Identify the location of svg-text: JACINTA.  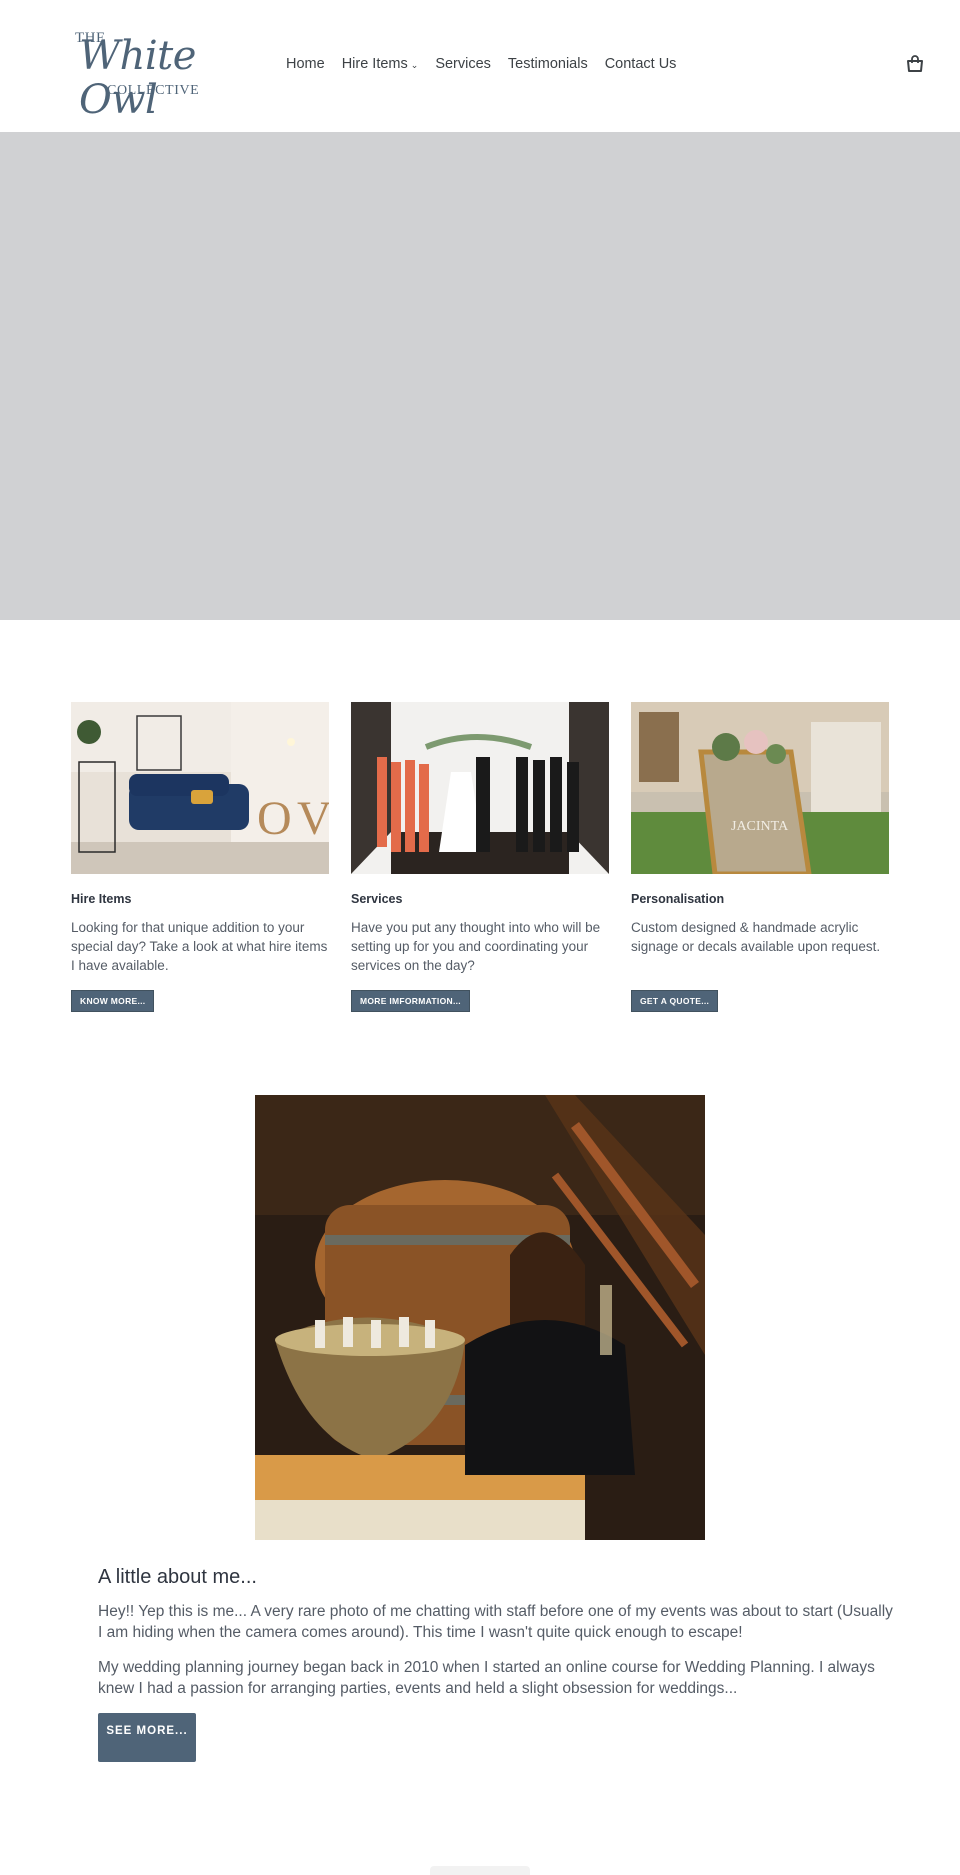
(760, 826).